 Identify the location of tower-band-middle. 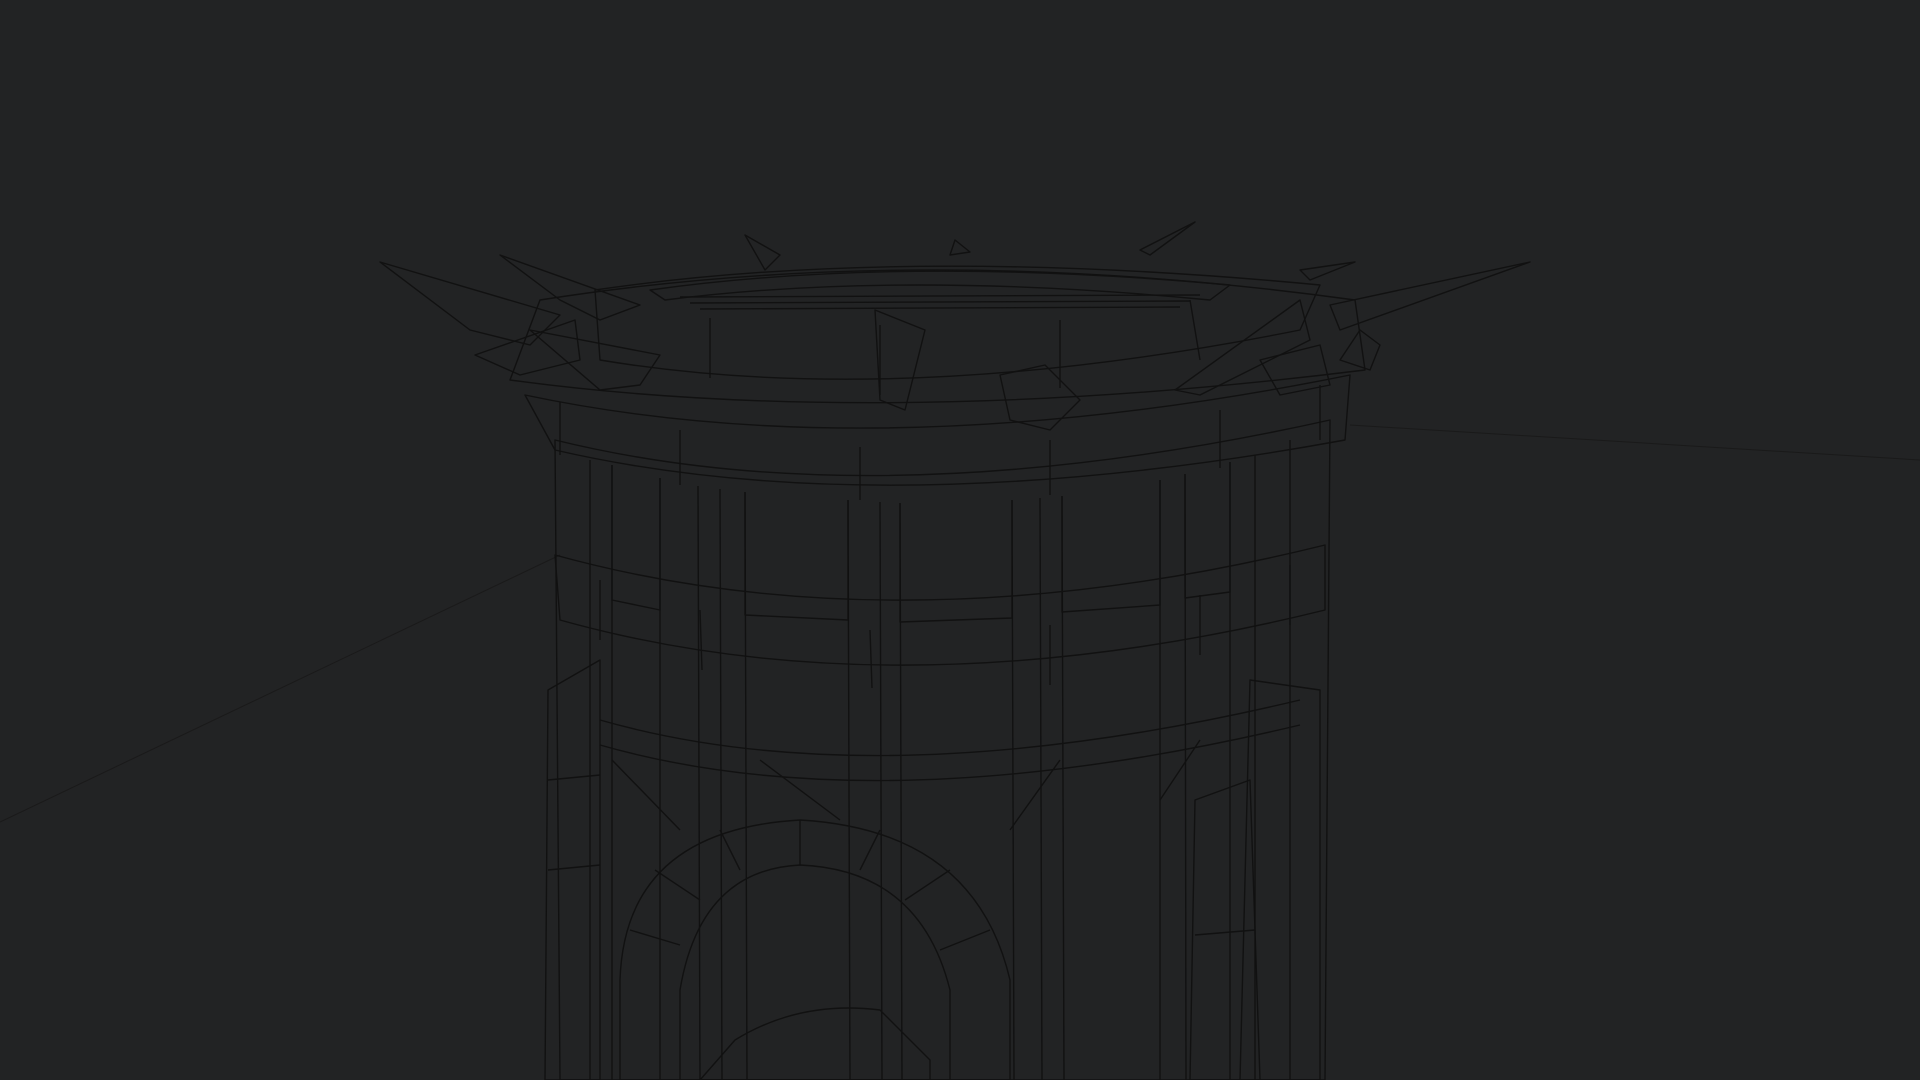
(940, 616).